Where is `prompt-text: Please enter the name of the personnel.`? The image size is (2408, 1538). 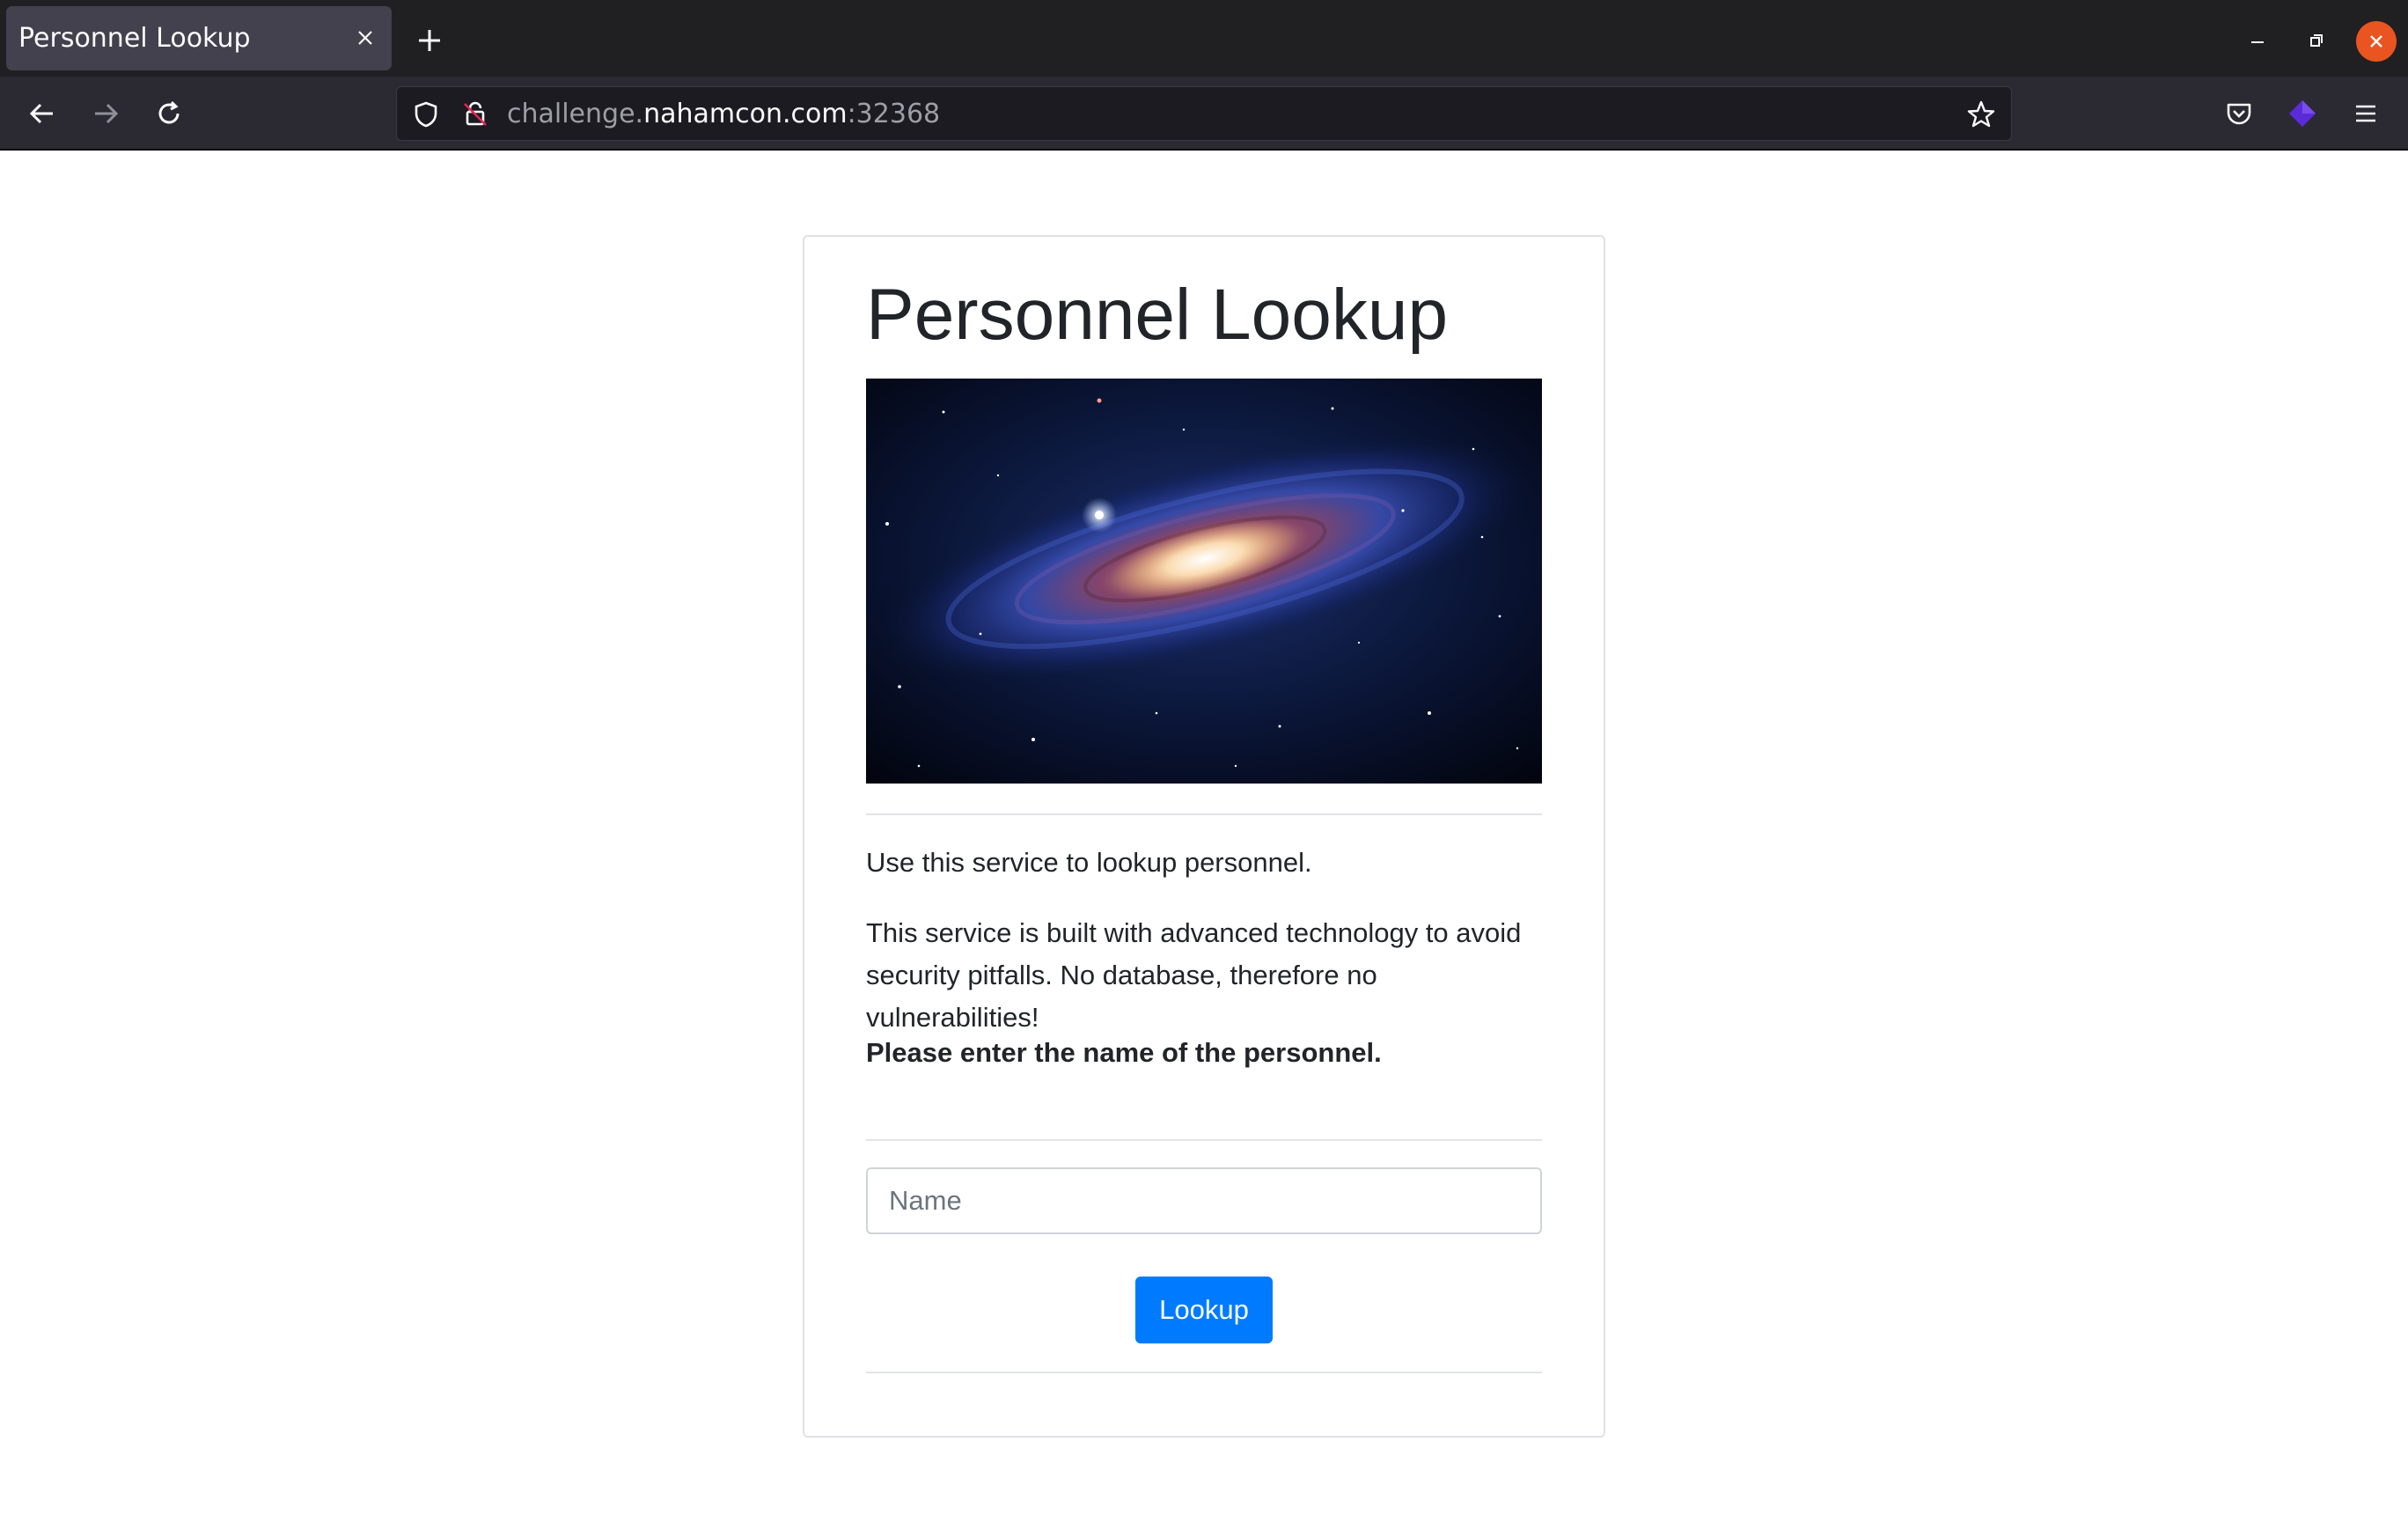 prompt-text: Please enter the name of the personnel. is located at coordinates (1124, 1052).